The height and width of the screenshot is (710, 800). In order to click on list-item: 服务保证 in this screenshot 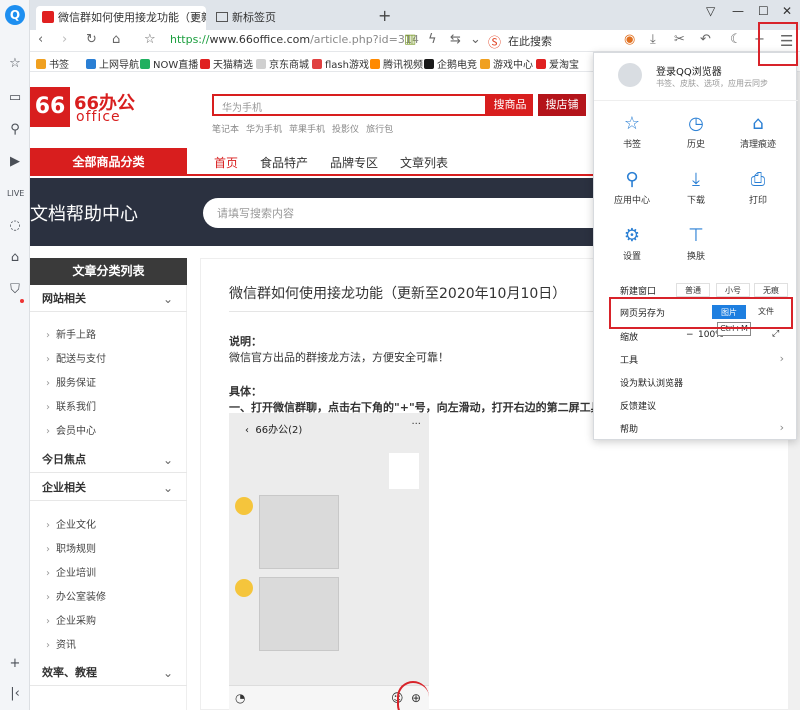, I will do `click(71, 381)`.